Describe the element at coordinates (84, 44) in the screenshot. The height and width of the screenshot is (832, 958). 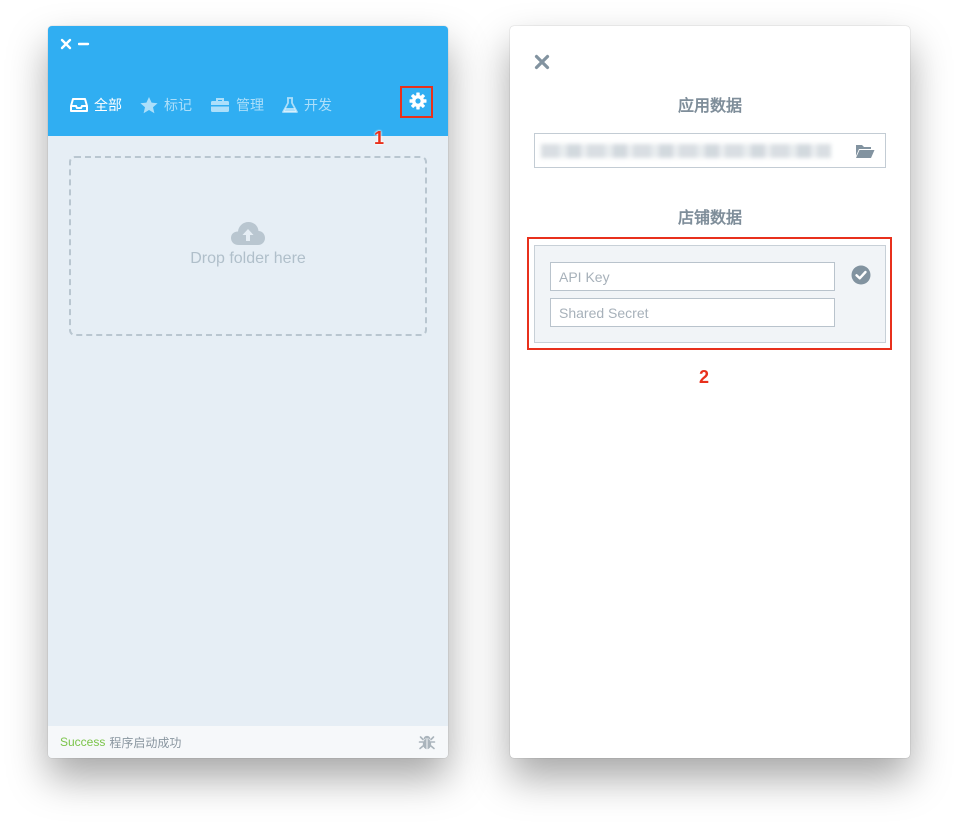
I see `window-minimize-icon` at that location.